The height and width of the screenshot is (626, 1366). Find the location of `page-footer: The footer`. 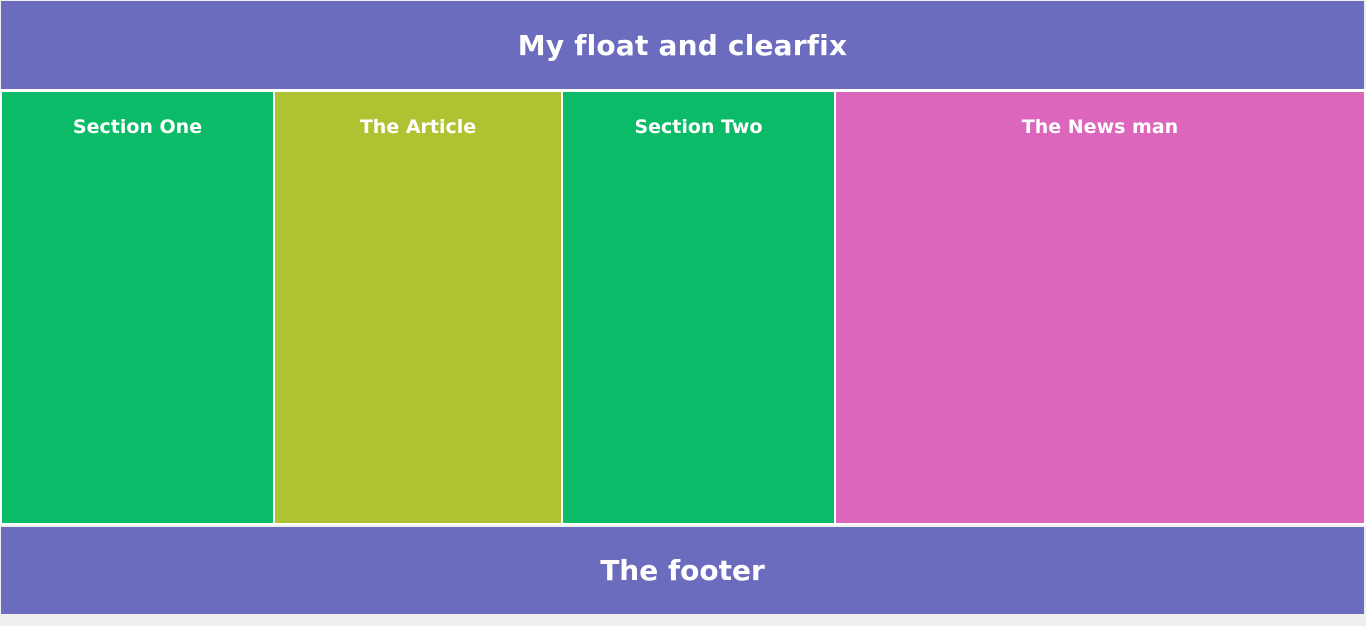

page-footer: The footer is located at coordinates (682, 570).